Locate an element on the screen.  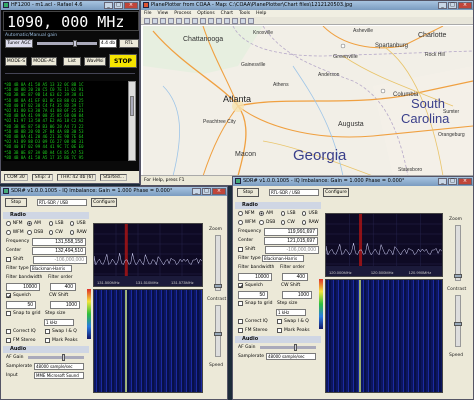
menu-item: File is located at coordinates (148, 13).